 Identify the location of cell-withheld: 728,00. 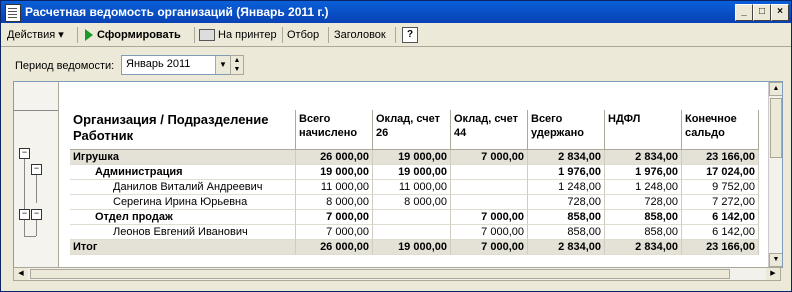
(566, 202).